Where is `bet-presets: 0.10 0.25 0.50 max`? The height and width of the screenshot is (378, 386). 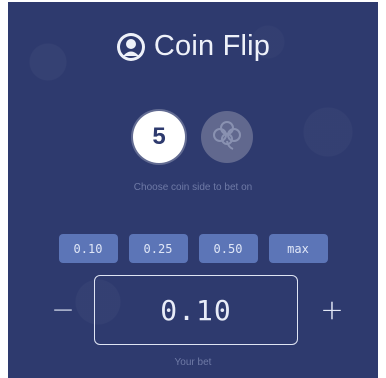
bet-presets: 0.10 0.25 0.50 max is located at coordinates (193, 248).